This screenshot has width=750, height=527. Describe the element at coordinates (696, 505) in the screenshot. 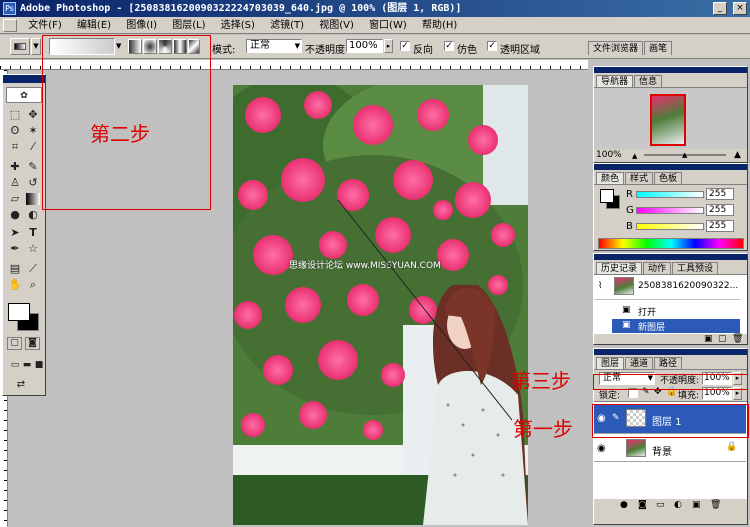

I see `new-layer-icon: ▣` at that location.